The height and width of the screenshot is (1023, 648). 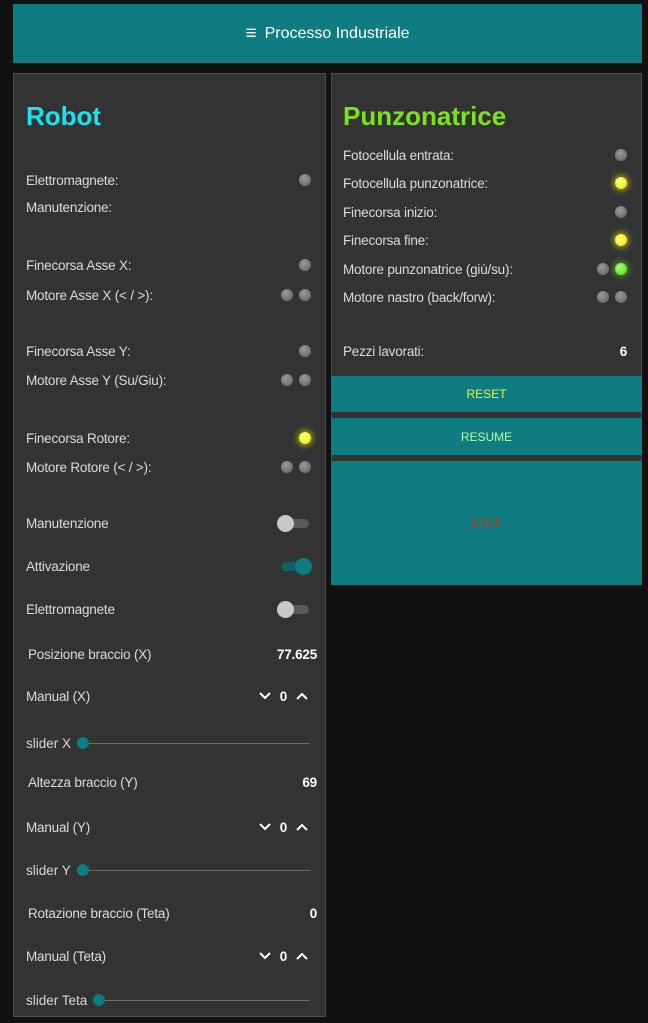 I want to click on rotazione-value: 0, so click(x=313, y=913).